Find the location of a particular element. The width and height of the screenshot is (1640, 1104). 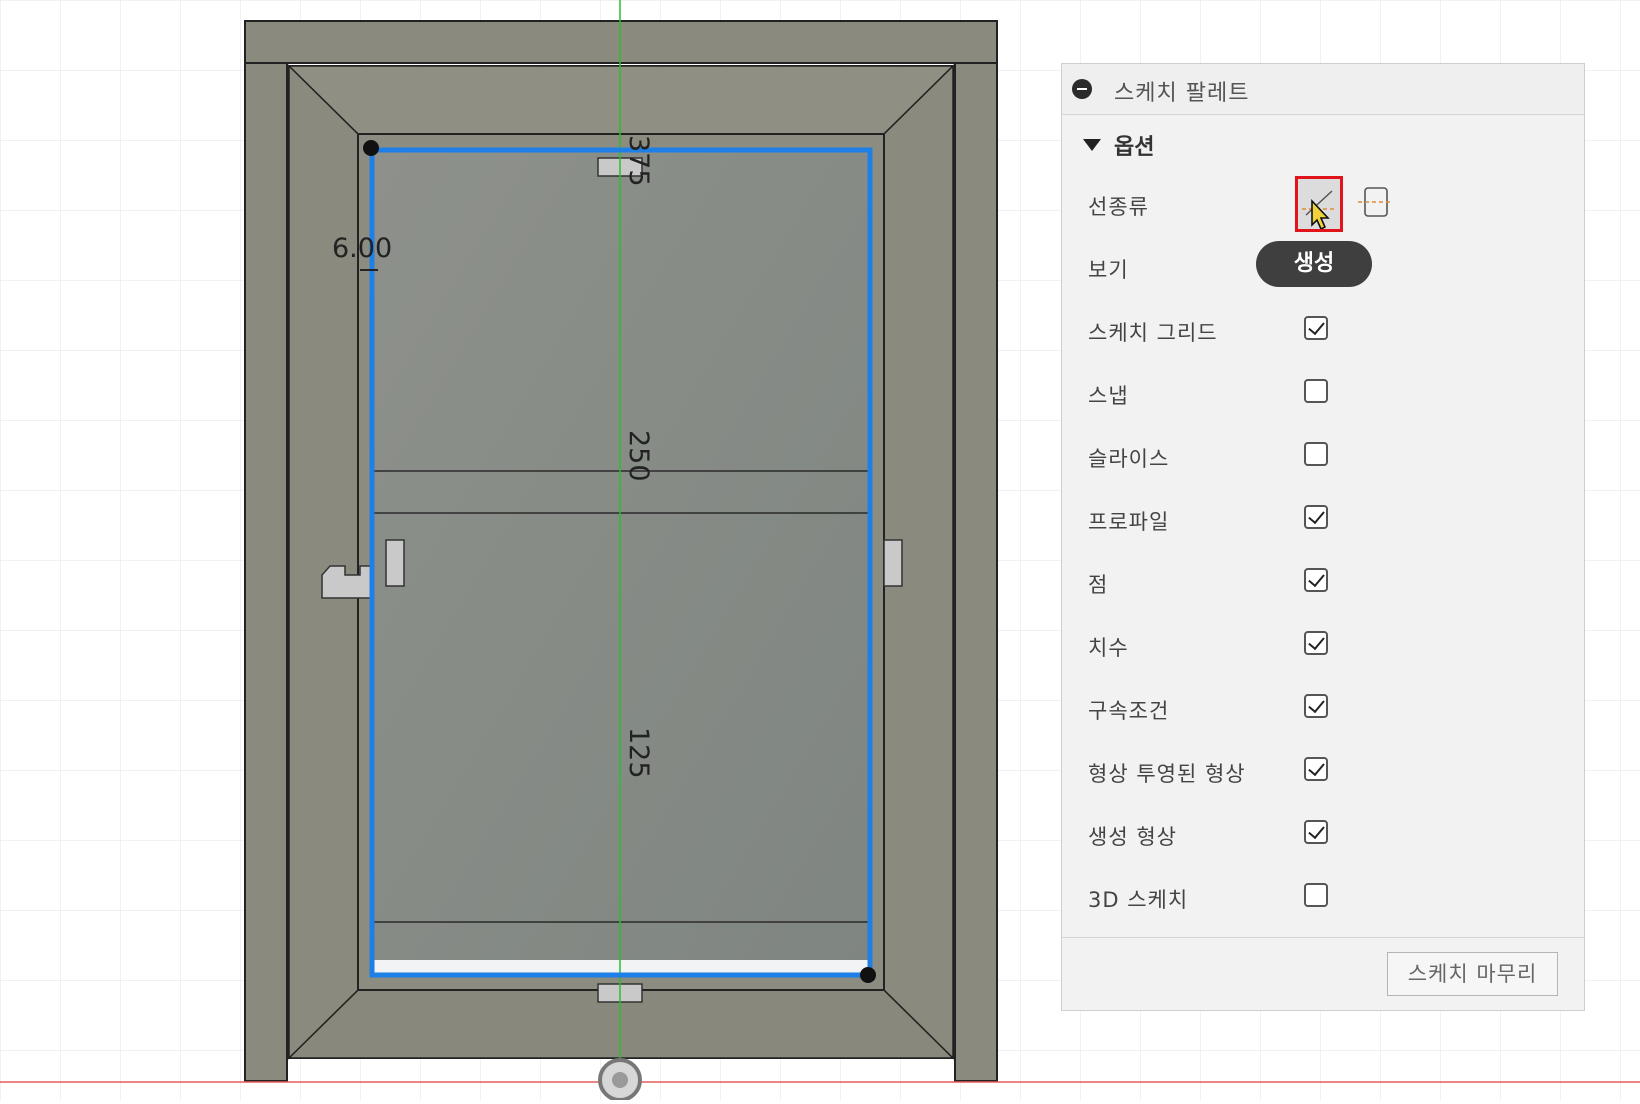

option-label: 스케치 그리드 is located at coordinates (1153, 333).